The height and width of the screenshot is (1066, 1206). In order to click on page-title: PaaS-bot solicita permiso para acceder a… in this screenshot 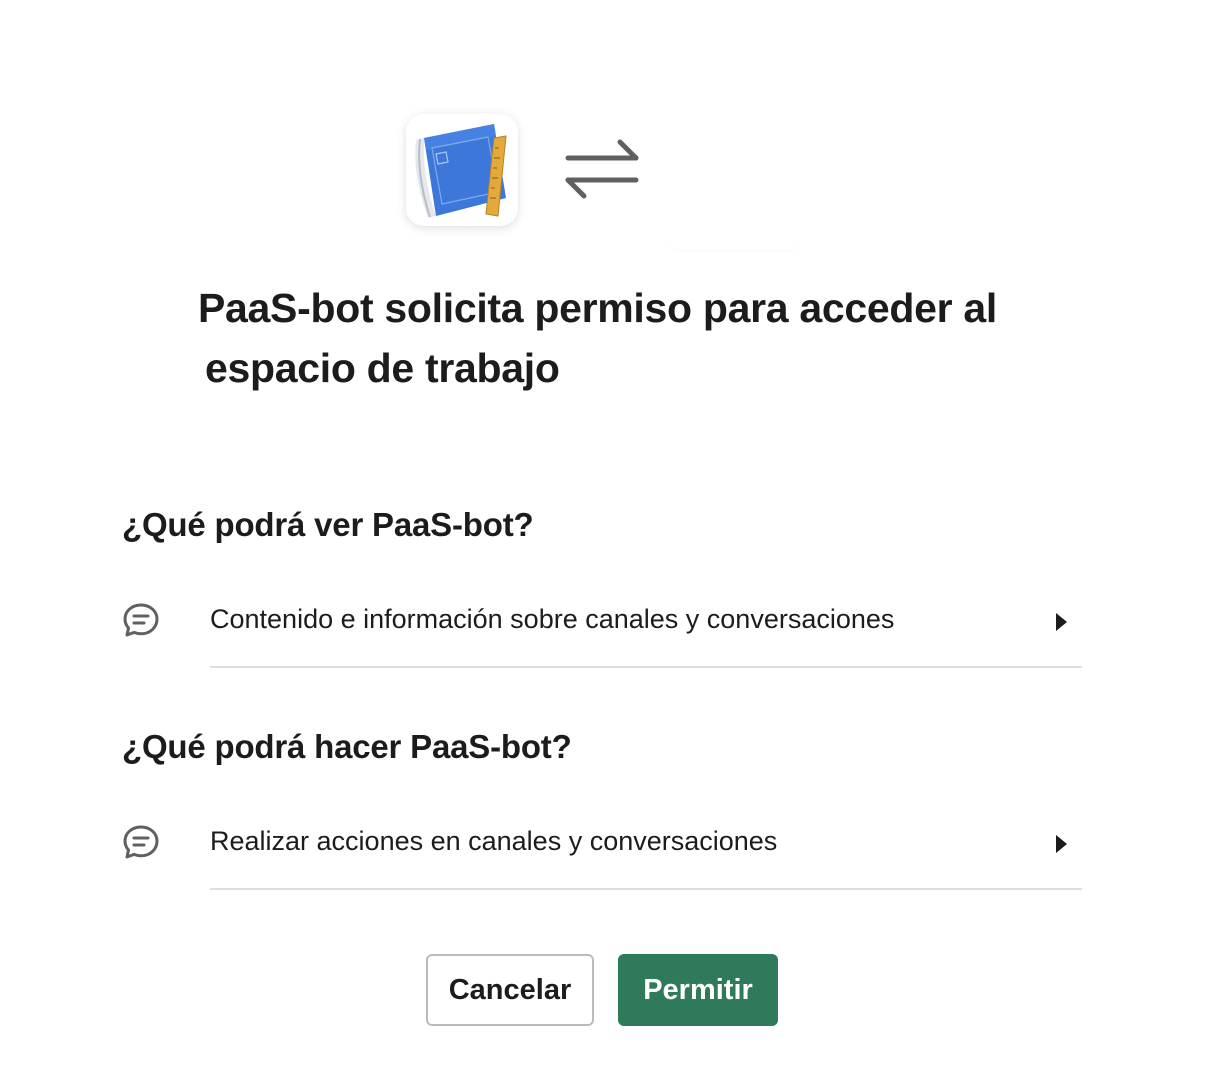, I will do `click(628, 338)`.